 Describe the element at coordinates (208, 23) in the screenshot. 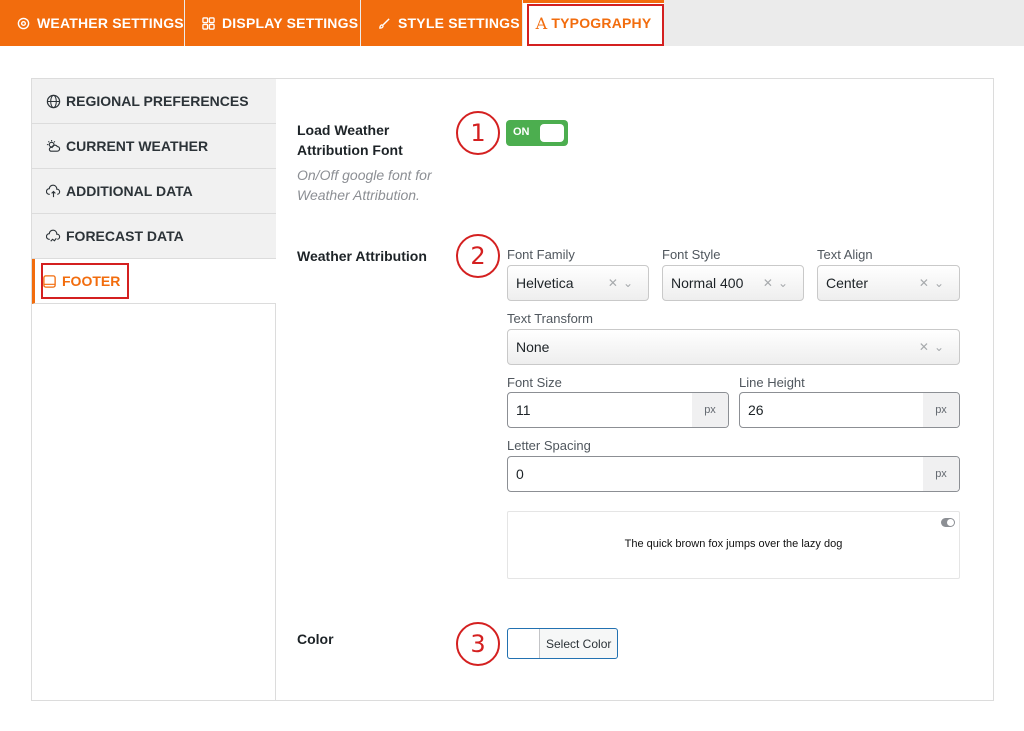

I see `grid-icon` at that location.